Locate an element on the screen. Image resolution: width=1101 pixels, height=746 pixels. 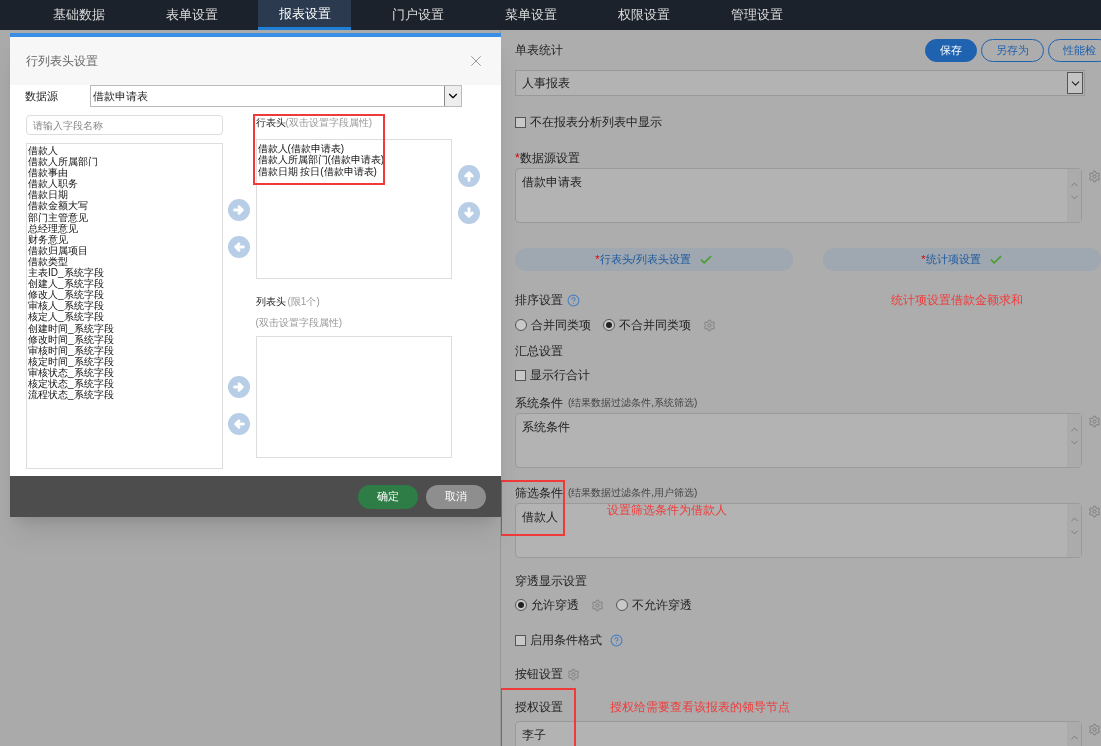
confirm-button: 确定 is located at coordinates (388, 496).